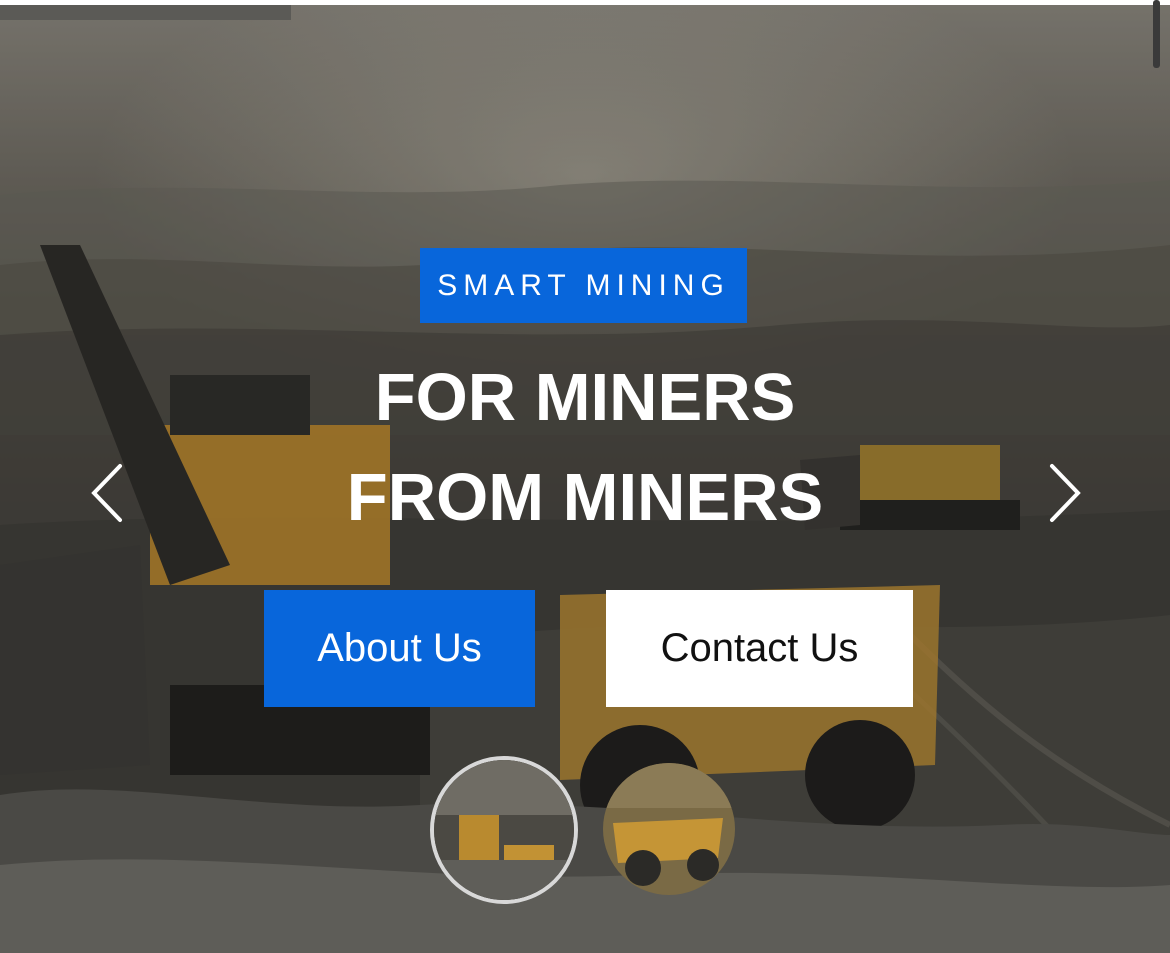  What do you see at coordinates (669, 829) in the screenshot?
I see `slide-2-thumbnail` at bounding box center [669, 829].